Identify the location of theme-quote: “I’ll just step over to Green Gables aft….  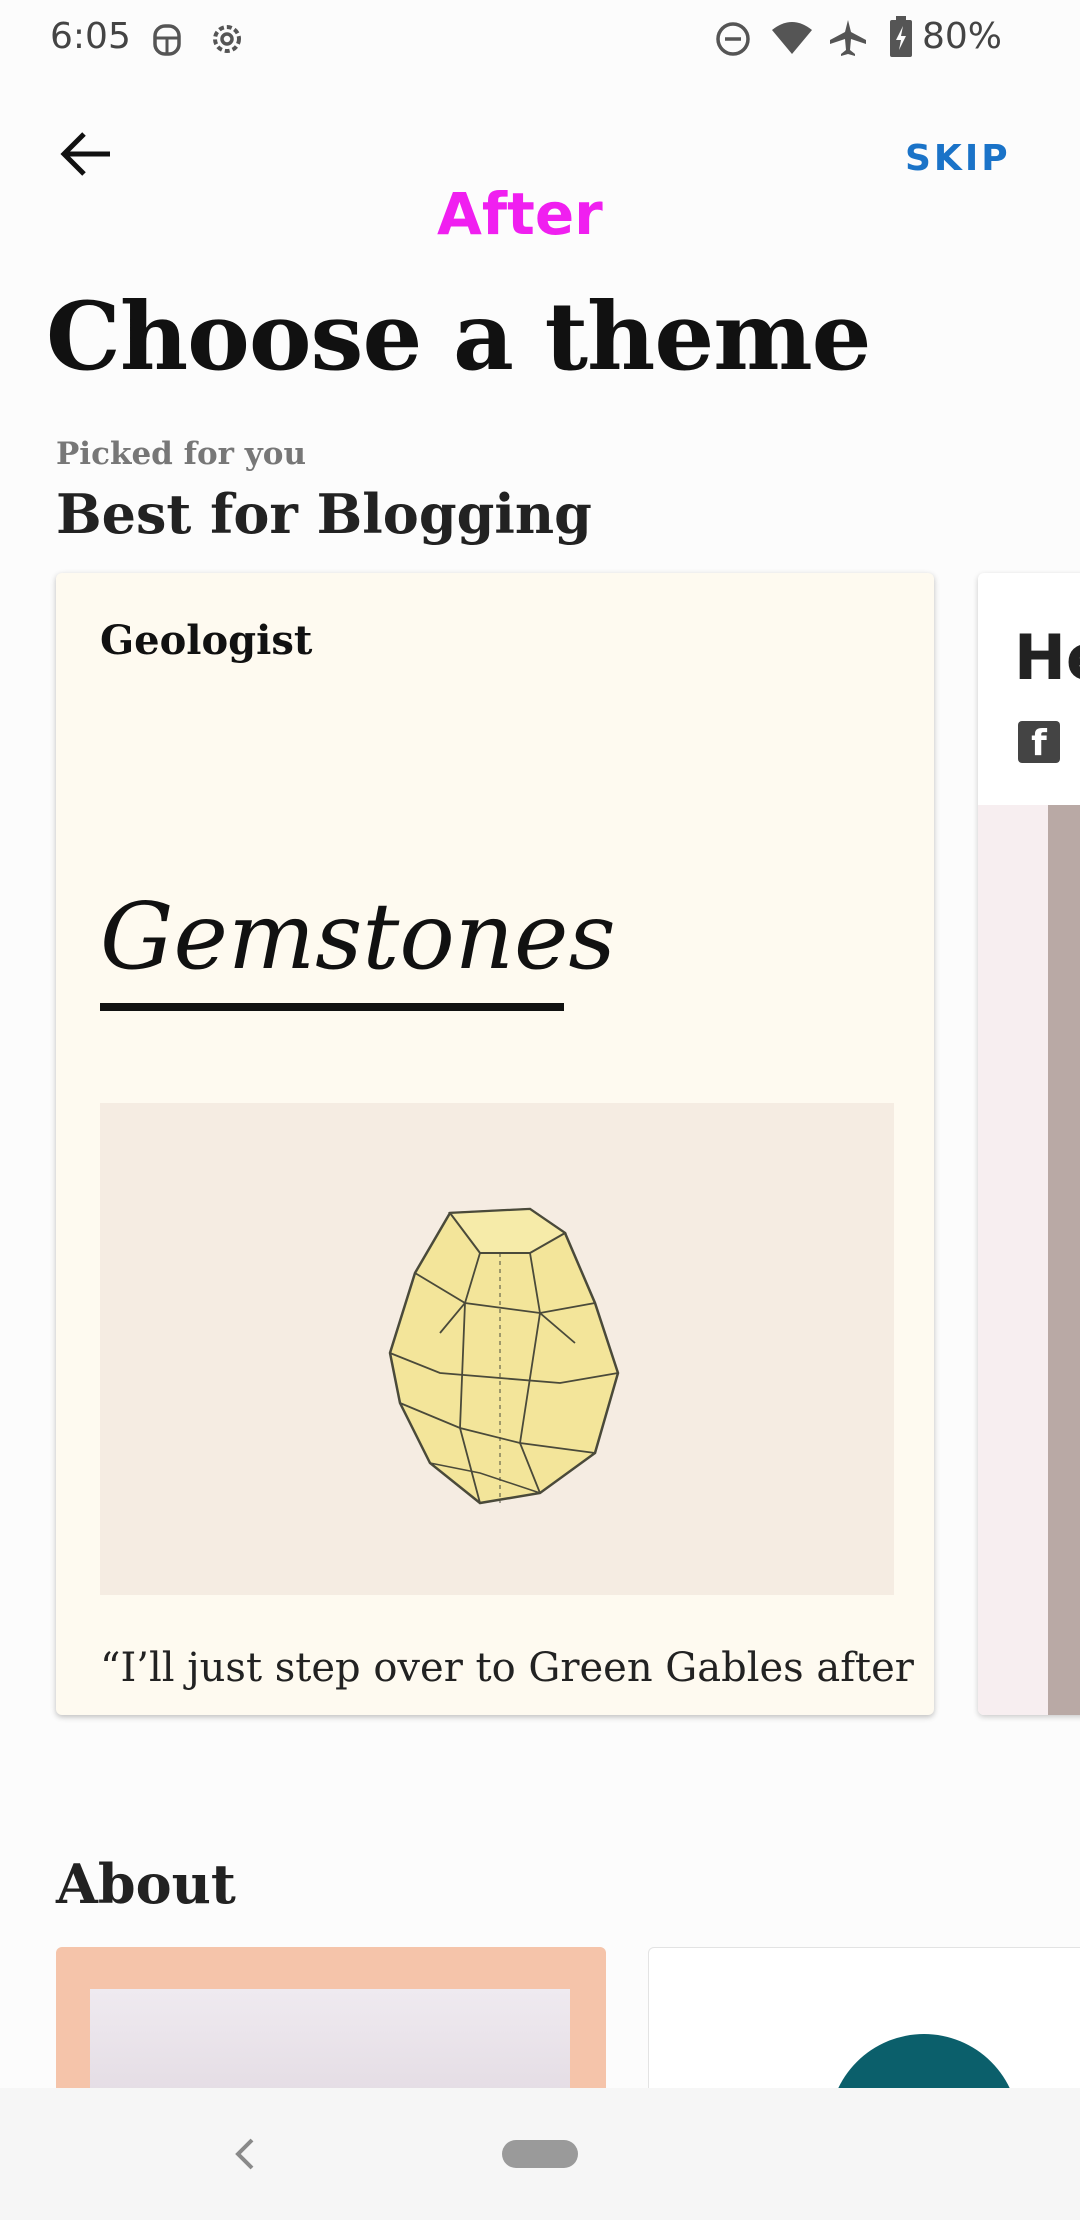
(507, 1668).